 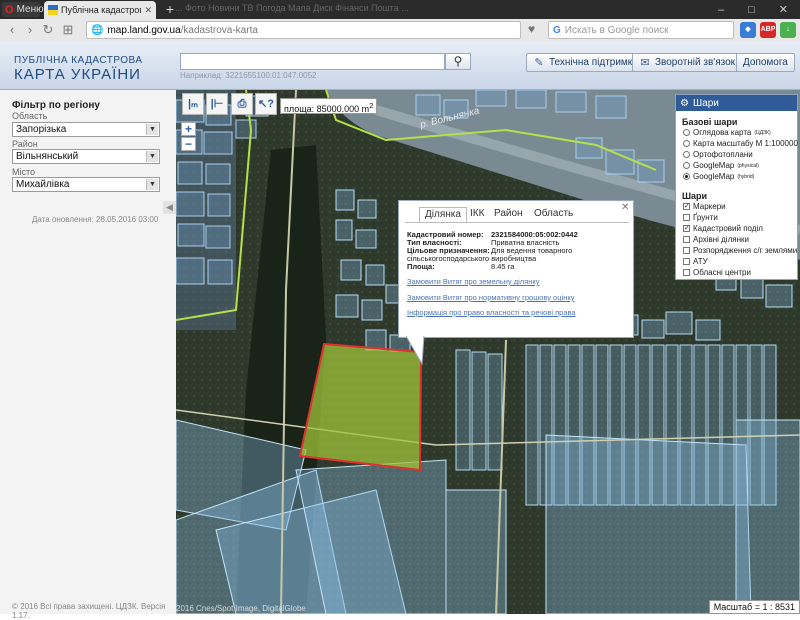 I want to click on cadastral-search-input, so click(x=312, y=61).